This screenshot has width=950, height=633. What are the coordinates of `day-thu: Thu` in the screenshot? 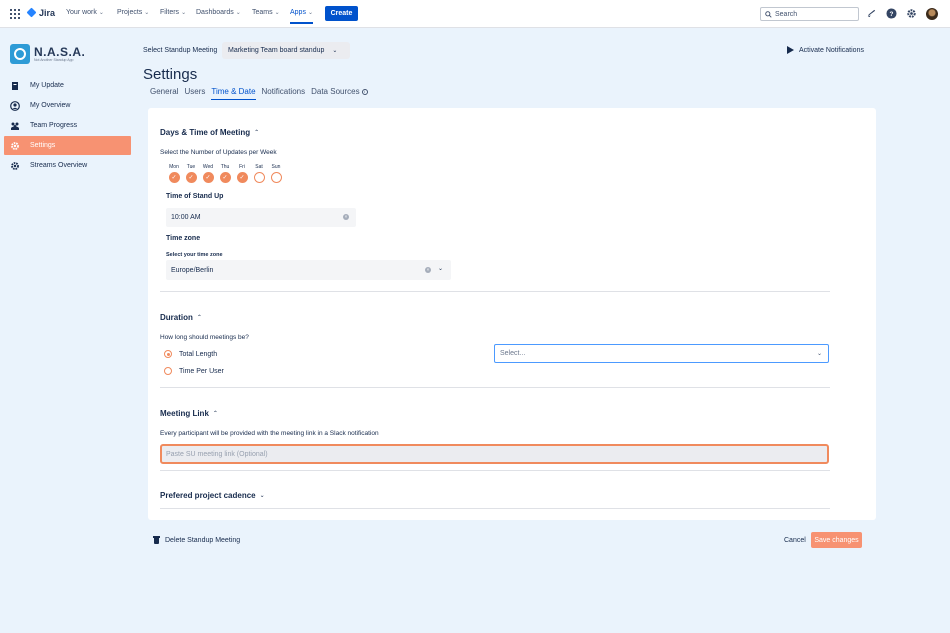 It's located at (225, 173).